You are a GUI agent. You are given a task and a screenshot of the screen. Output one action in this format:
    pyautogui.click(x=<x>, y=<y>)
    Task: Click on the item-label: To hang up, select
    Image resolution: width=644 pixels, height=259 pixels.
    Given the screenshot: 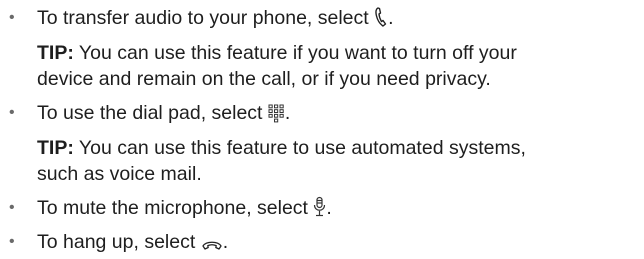 What is the action you would take?
    pyautogui.click(x=116, y=242)
    